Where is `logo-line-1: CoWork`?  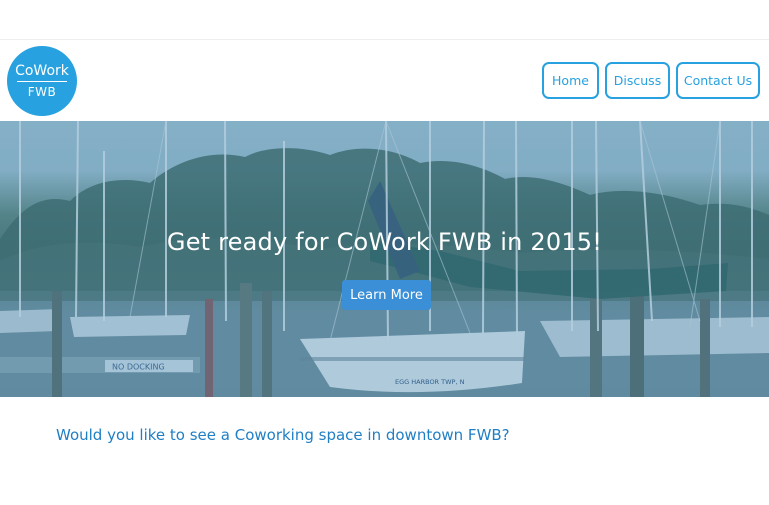
logo-line-1: CoWork is located at coordinates (42, 71).